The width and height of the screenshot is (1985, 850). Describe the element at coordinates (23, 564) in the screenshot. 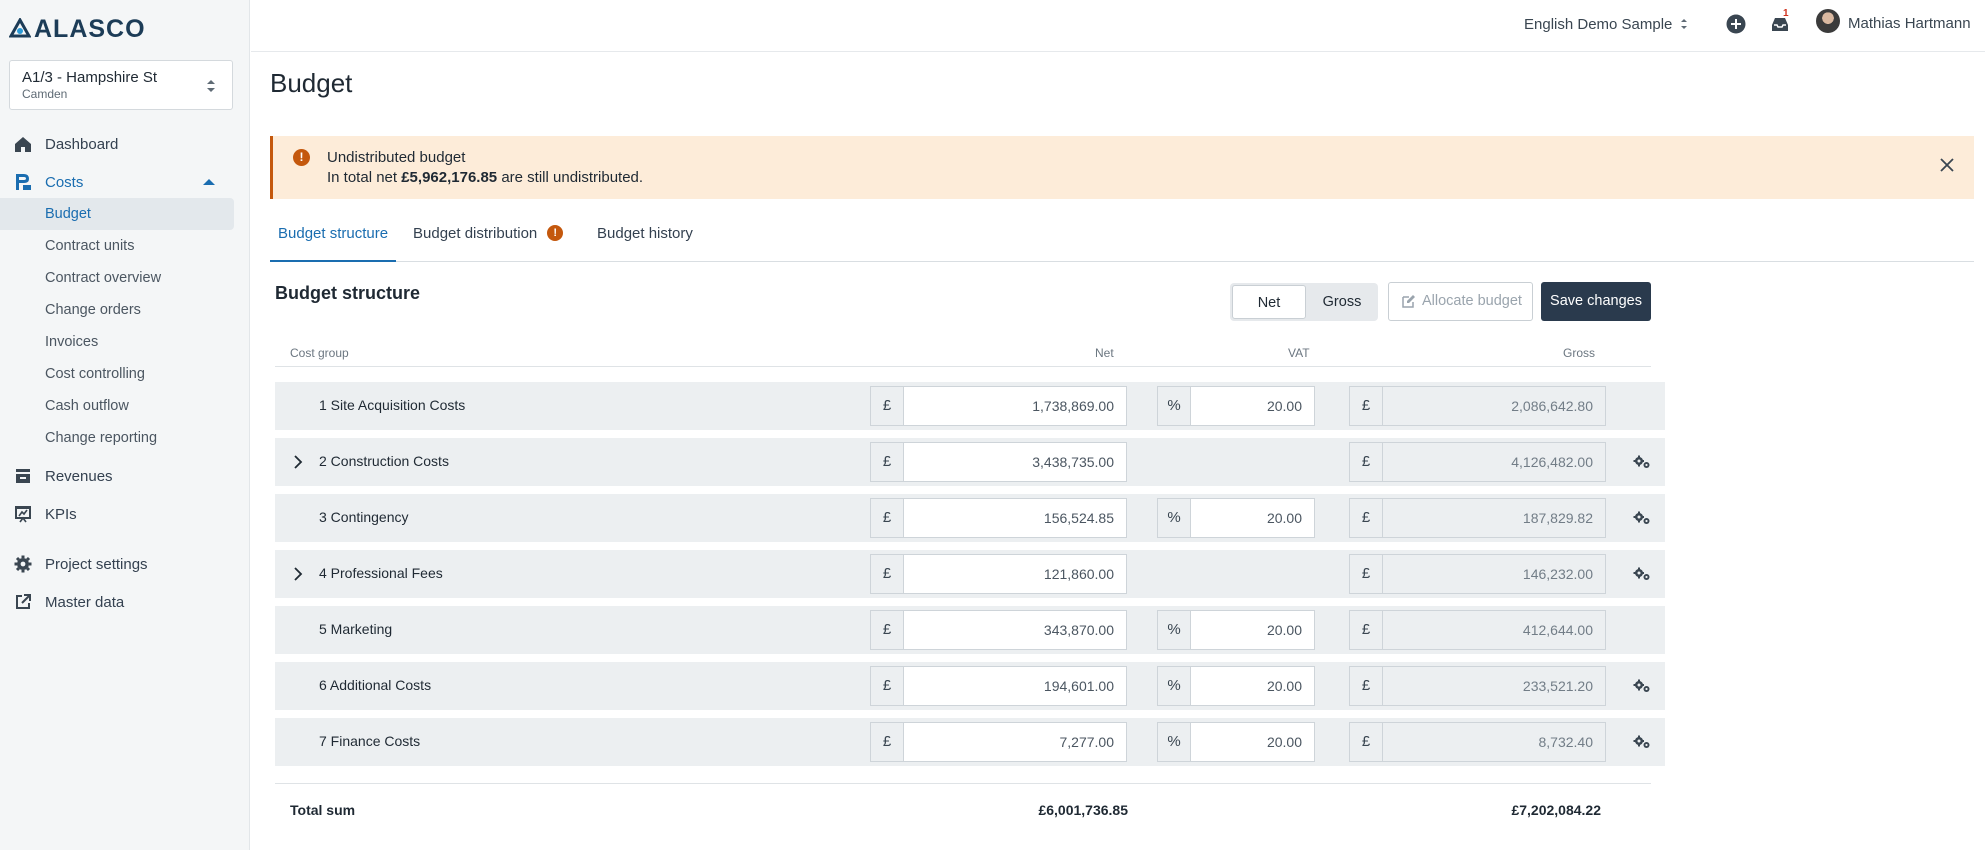

I see `gear-icon` at that location.